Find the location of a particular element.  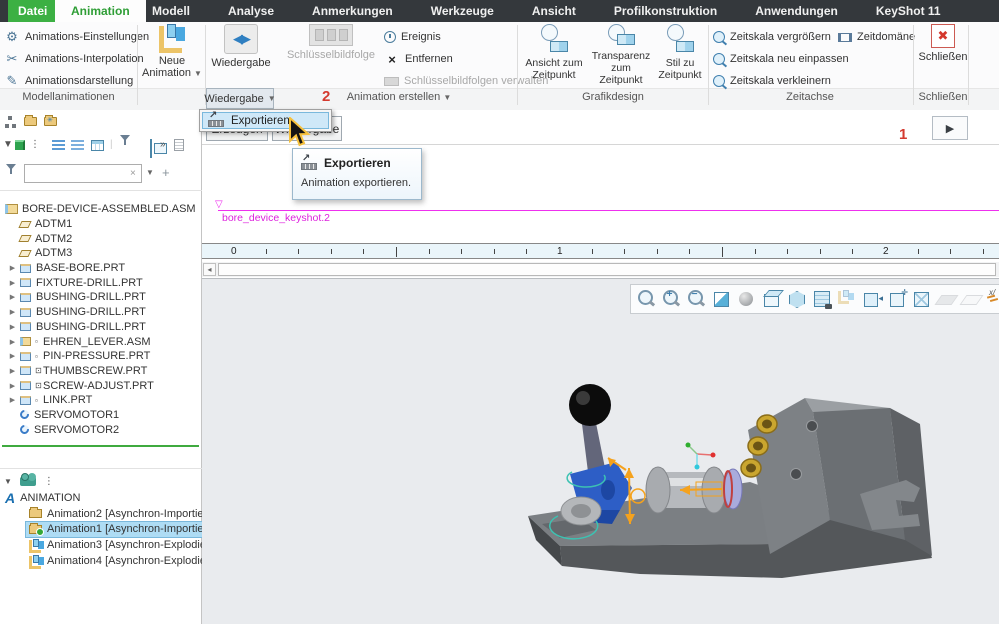

group-label-create-animation: Animation erstellen ▼ is located at coordinates (399, 97).